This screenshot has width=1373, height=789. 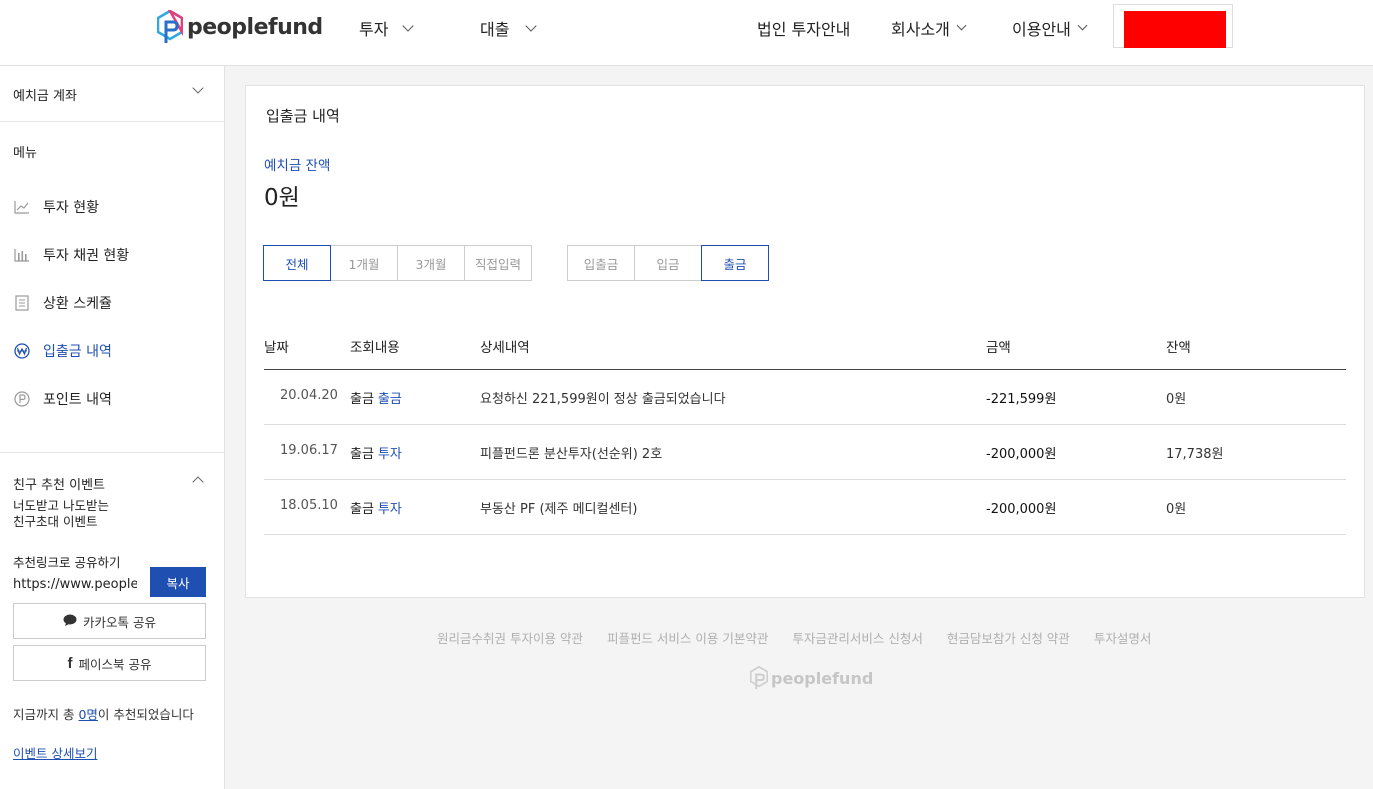 What do you see at coordinates (75, 584) in the screenshot?
I see `share-url-input` at bounding box center [75, 584].